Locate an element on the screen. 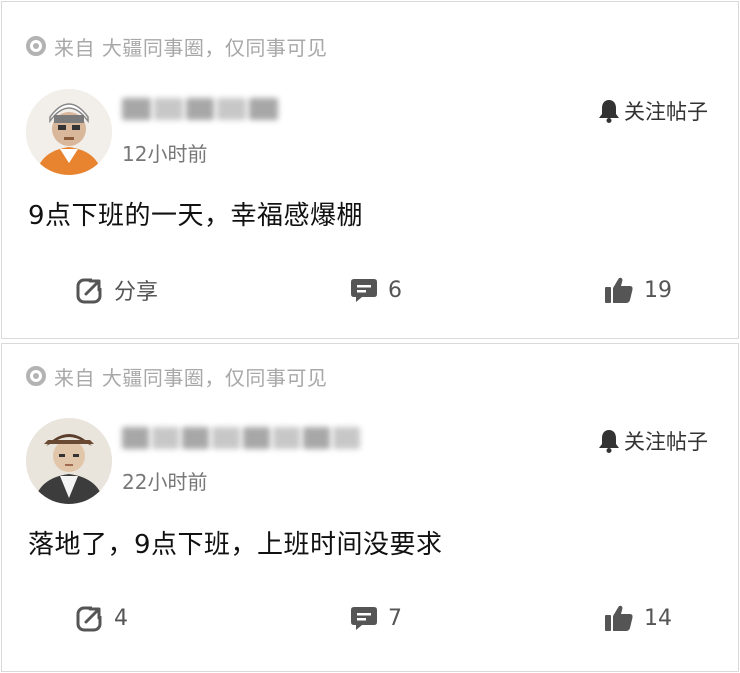 The height and width of the screenshot is (673, 740). post-time: 22小时前 is located at coordinates (165, 482).